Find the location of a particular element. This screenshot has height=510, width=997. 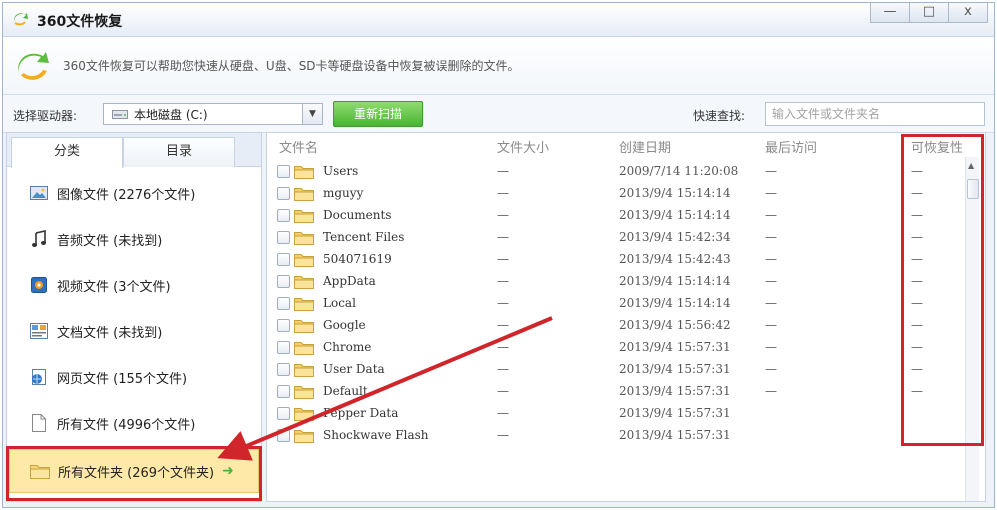

table-row: Default — 2013/9/4 15:57:31 — — is located at coordinates (617, 392).